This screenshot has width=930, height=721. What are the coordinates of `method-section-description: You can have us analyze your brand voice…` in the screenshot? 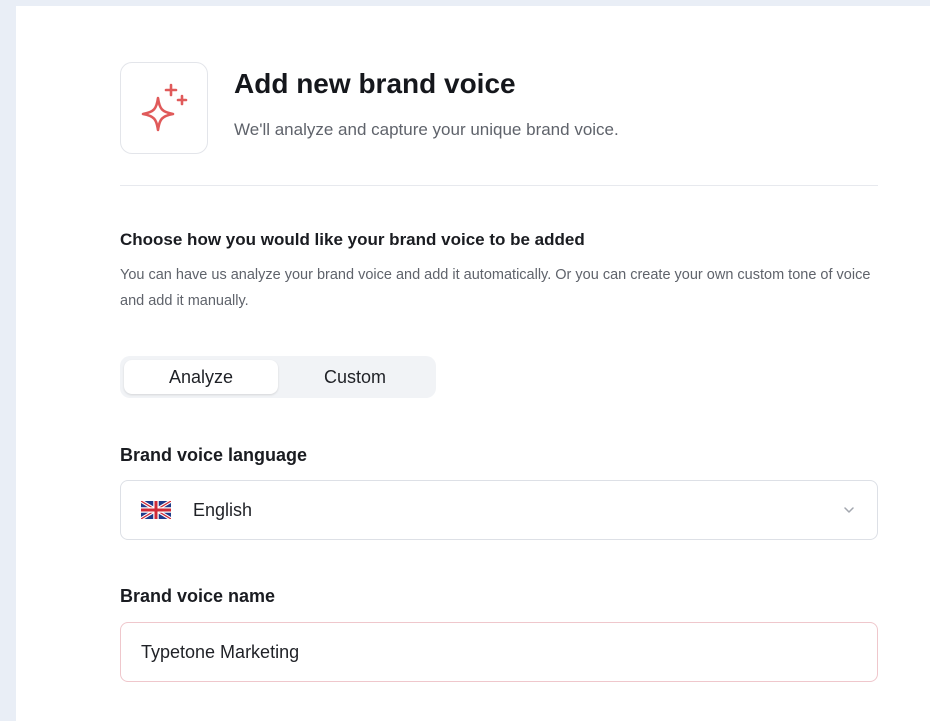 It's located at (495, 288).